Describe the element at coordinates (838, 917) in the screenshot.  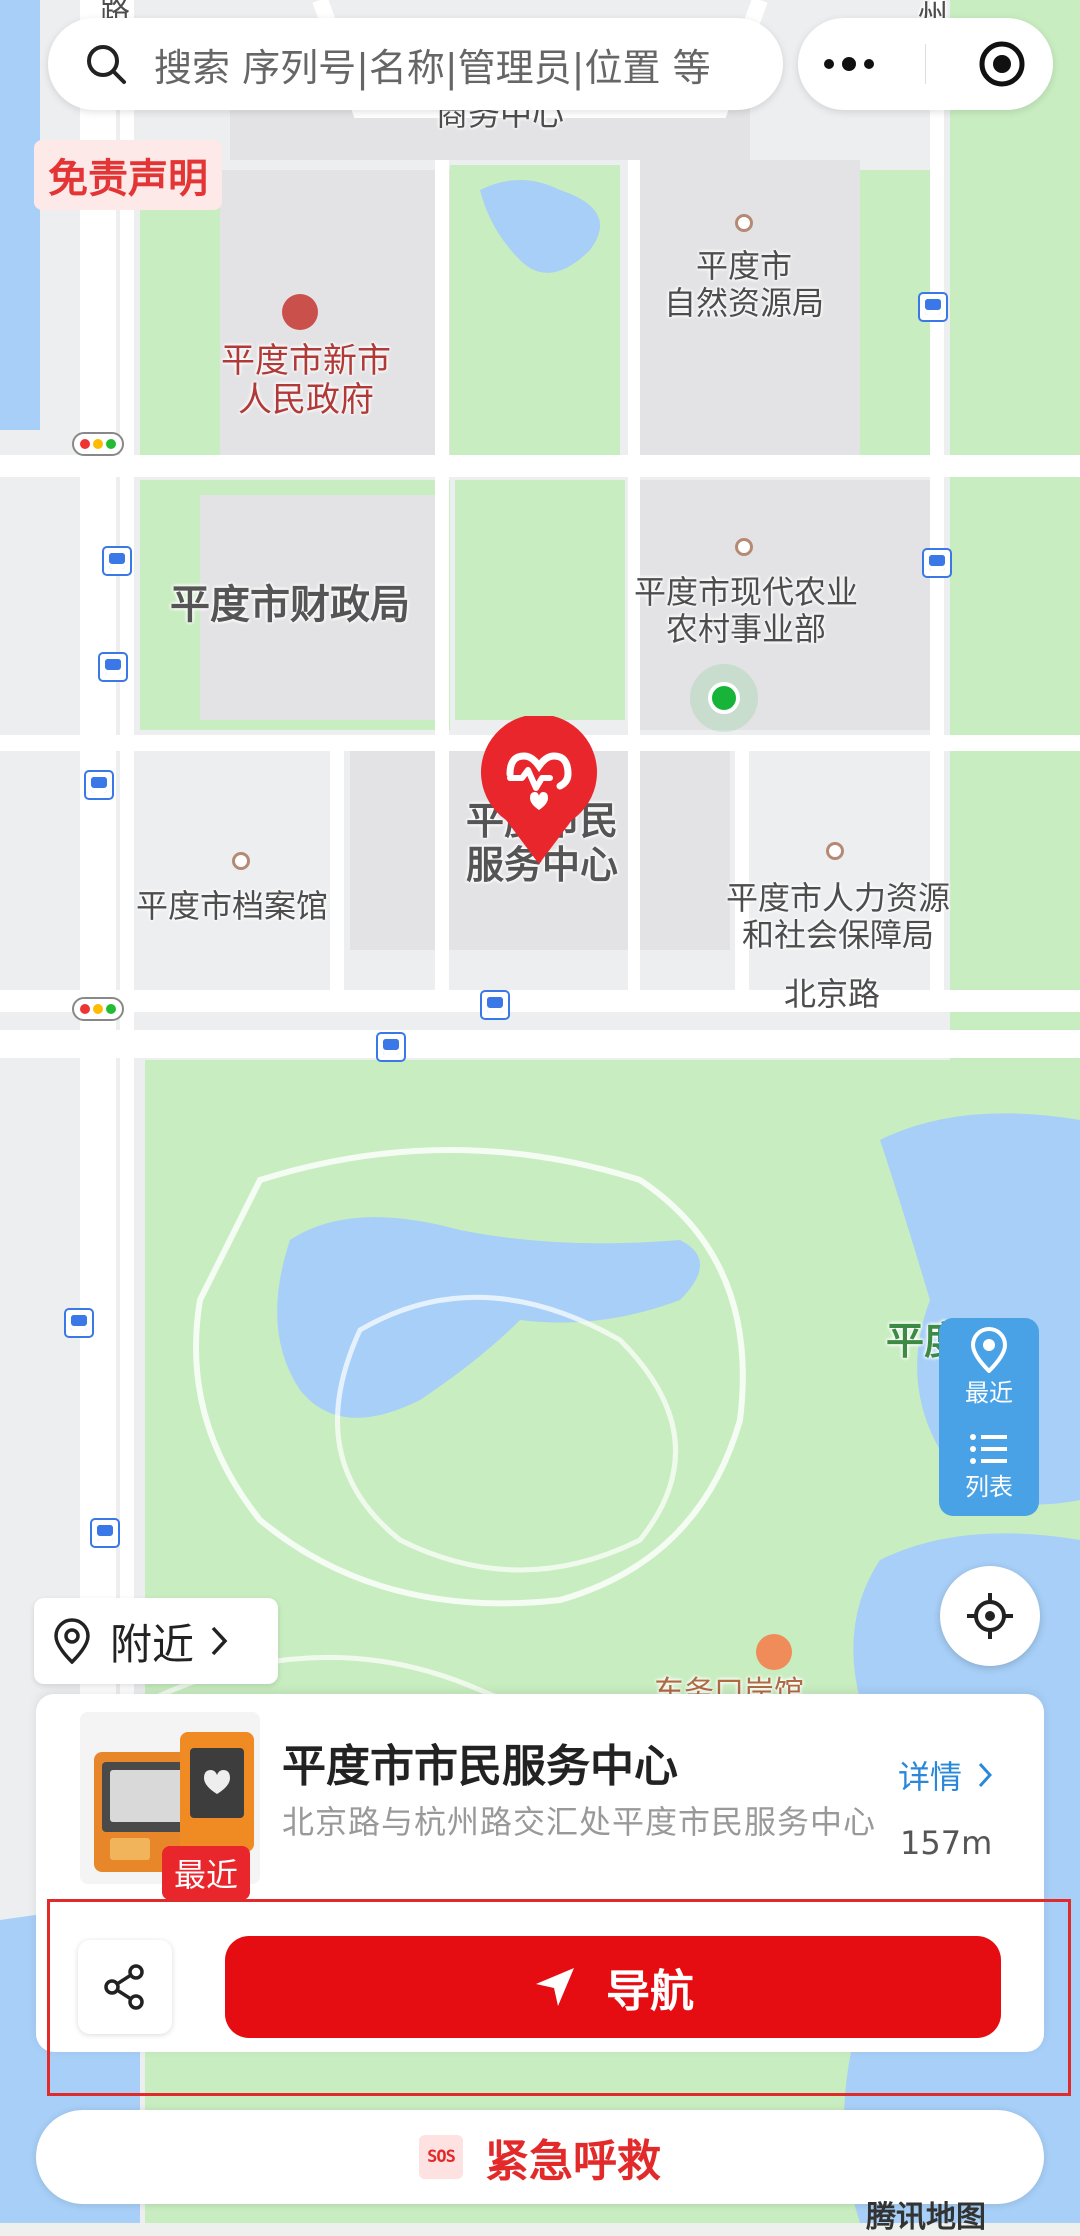
I see `map-label-hr: 平度市人力资源 和社会保障局` at that location.